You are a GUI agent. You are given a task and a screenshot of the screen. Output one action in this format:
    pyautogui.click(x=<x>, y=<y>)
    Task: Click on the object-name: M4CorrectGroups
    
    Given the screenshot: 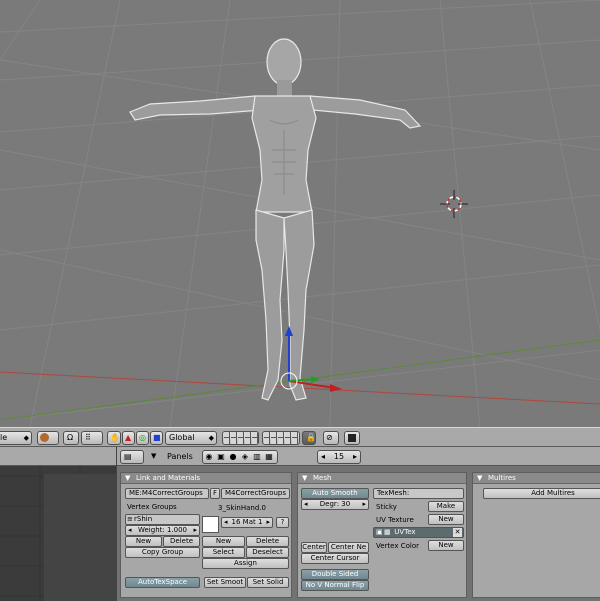 What is the action you would take?
    pyautogui.click(x=256, y=493)
    